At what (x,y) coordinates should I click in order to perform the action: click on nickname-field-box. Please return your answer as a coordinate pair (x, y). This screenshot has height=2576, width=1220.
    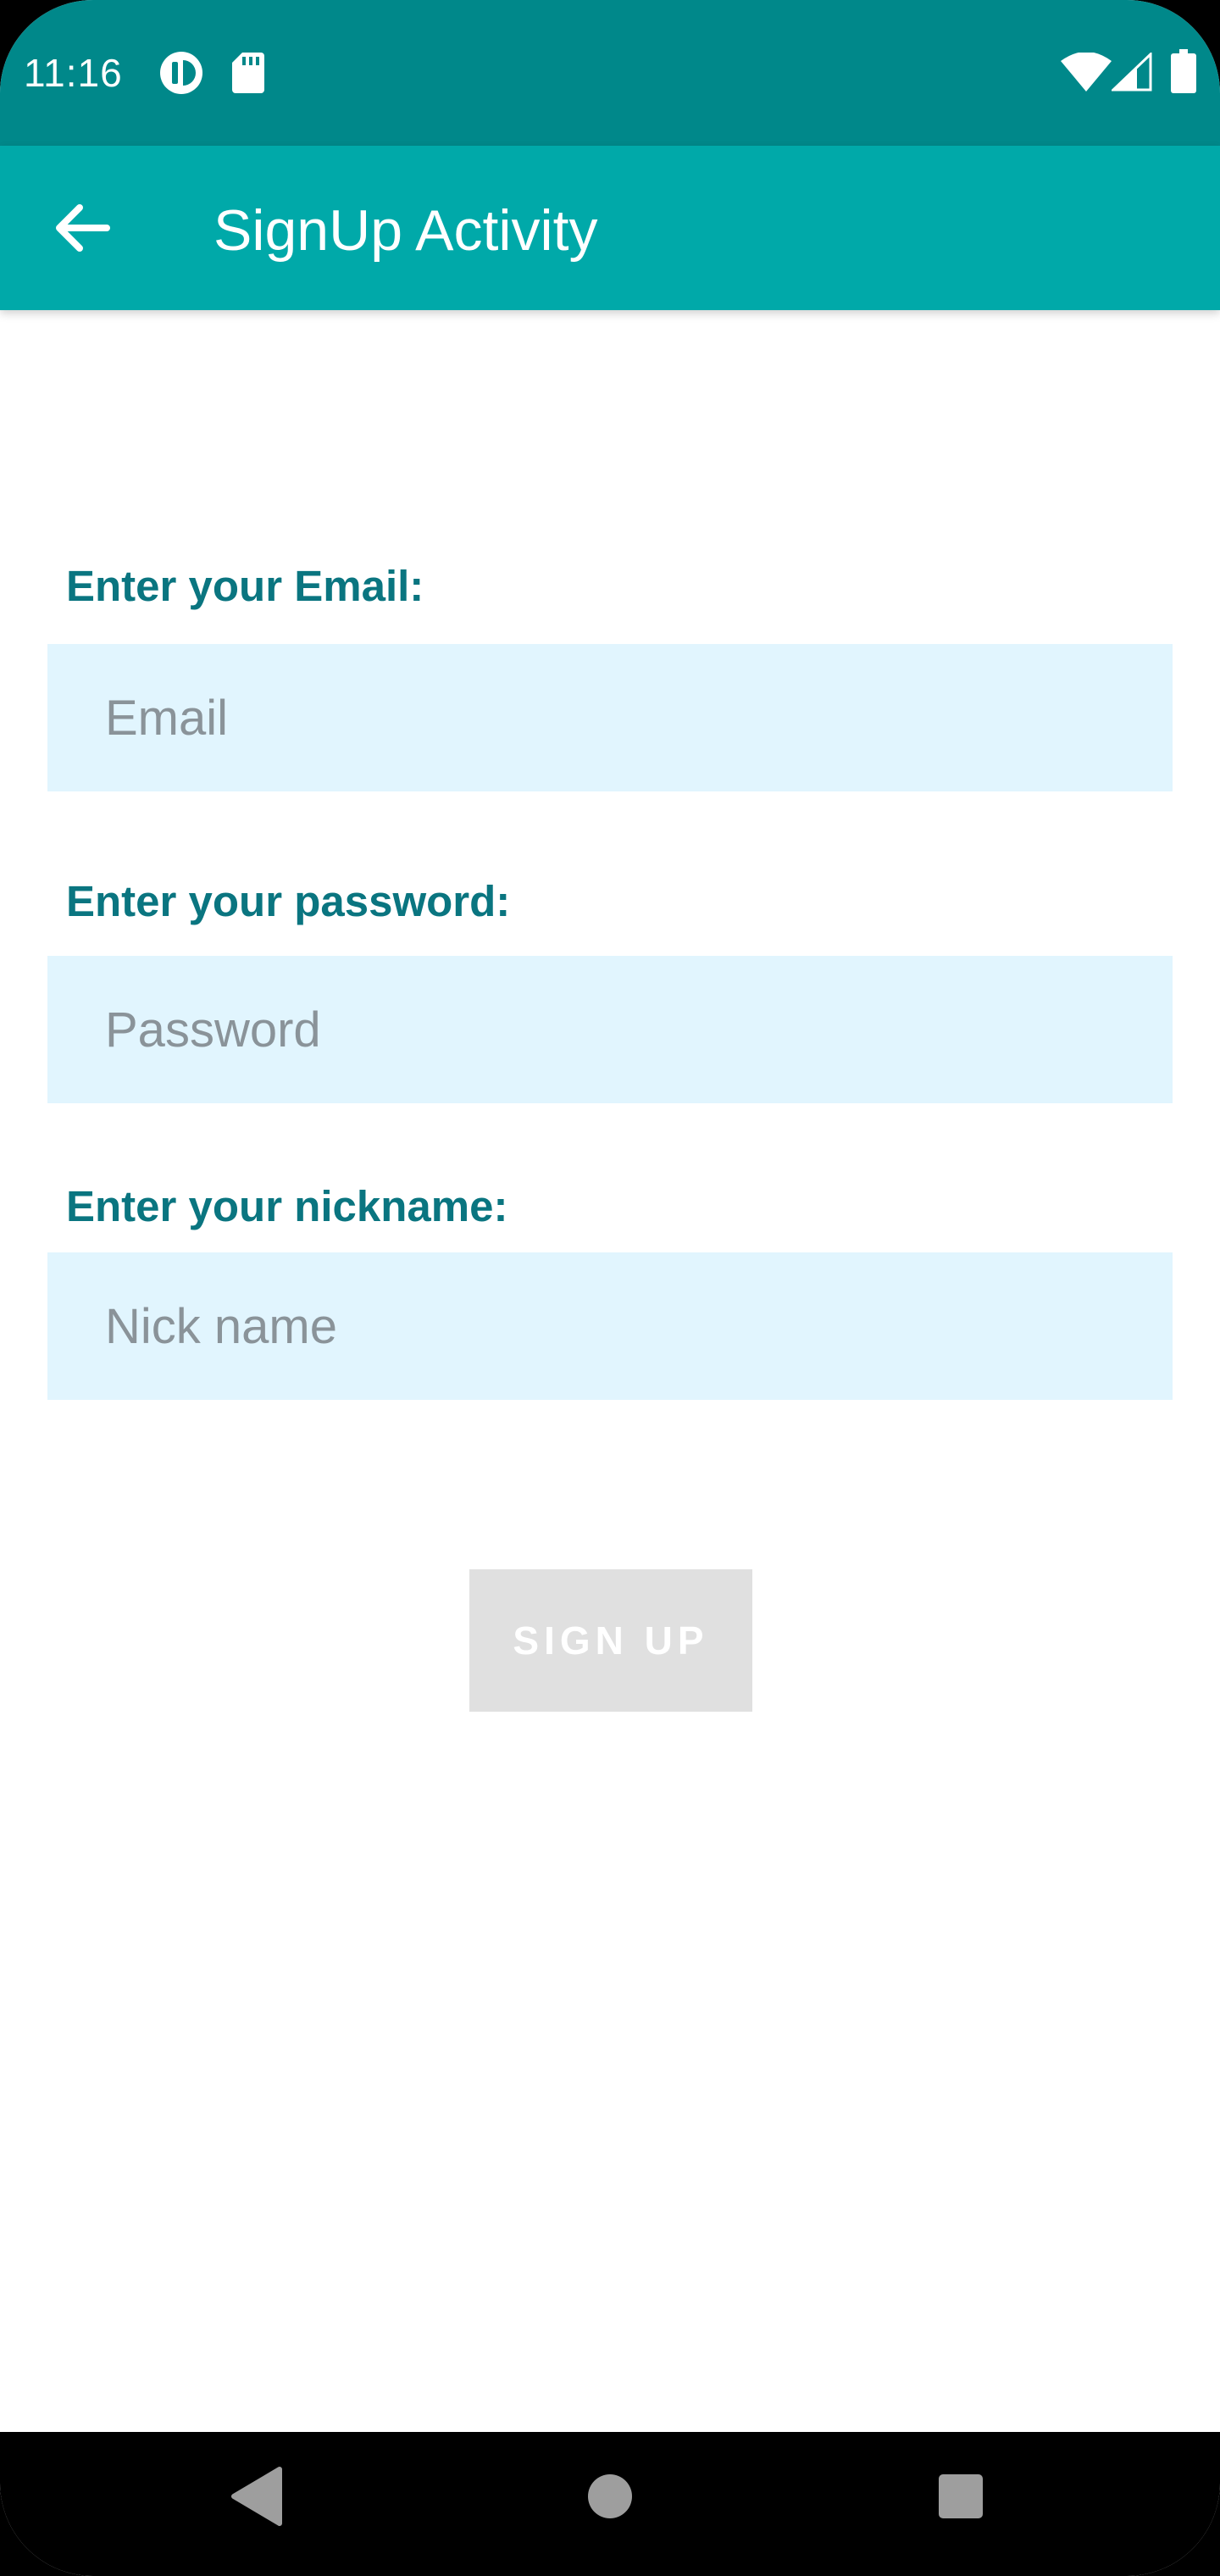
    Looking at the image, I should click on (610, 1326).